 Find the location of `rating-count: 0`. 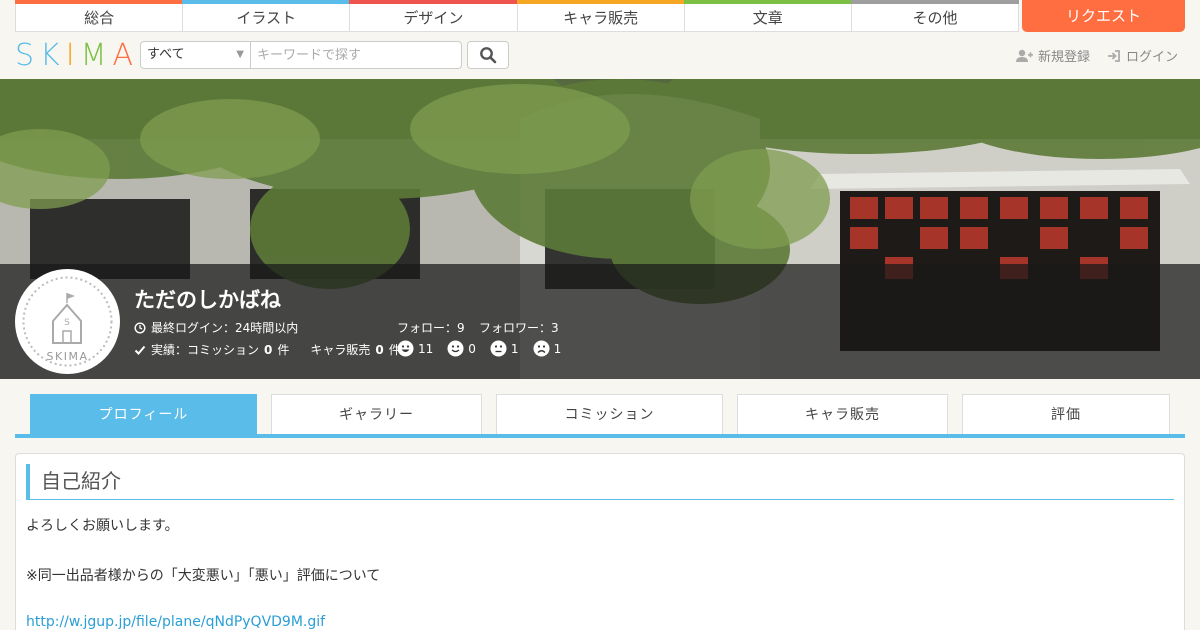

rating-count: 0 is located at coordinates (472, 348).